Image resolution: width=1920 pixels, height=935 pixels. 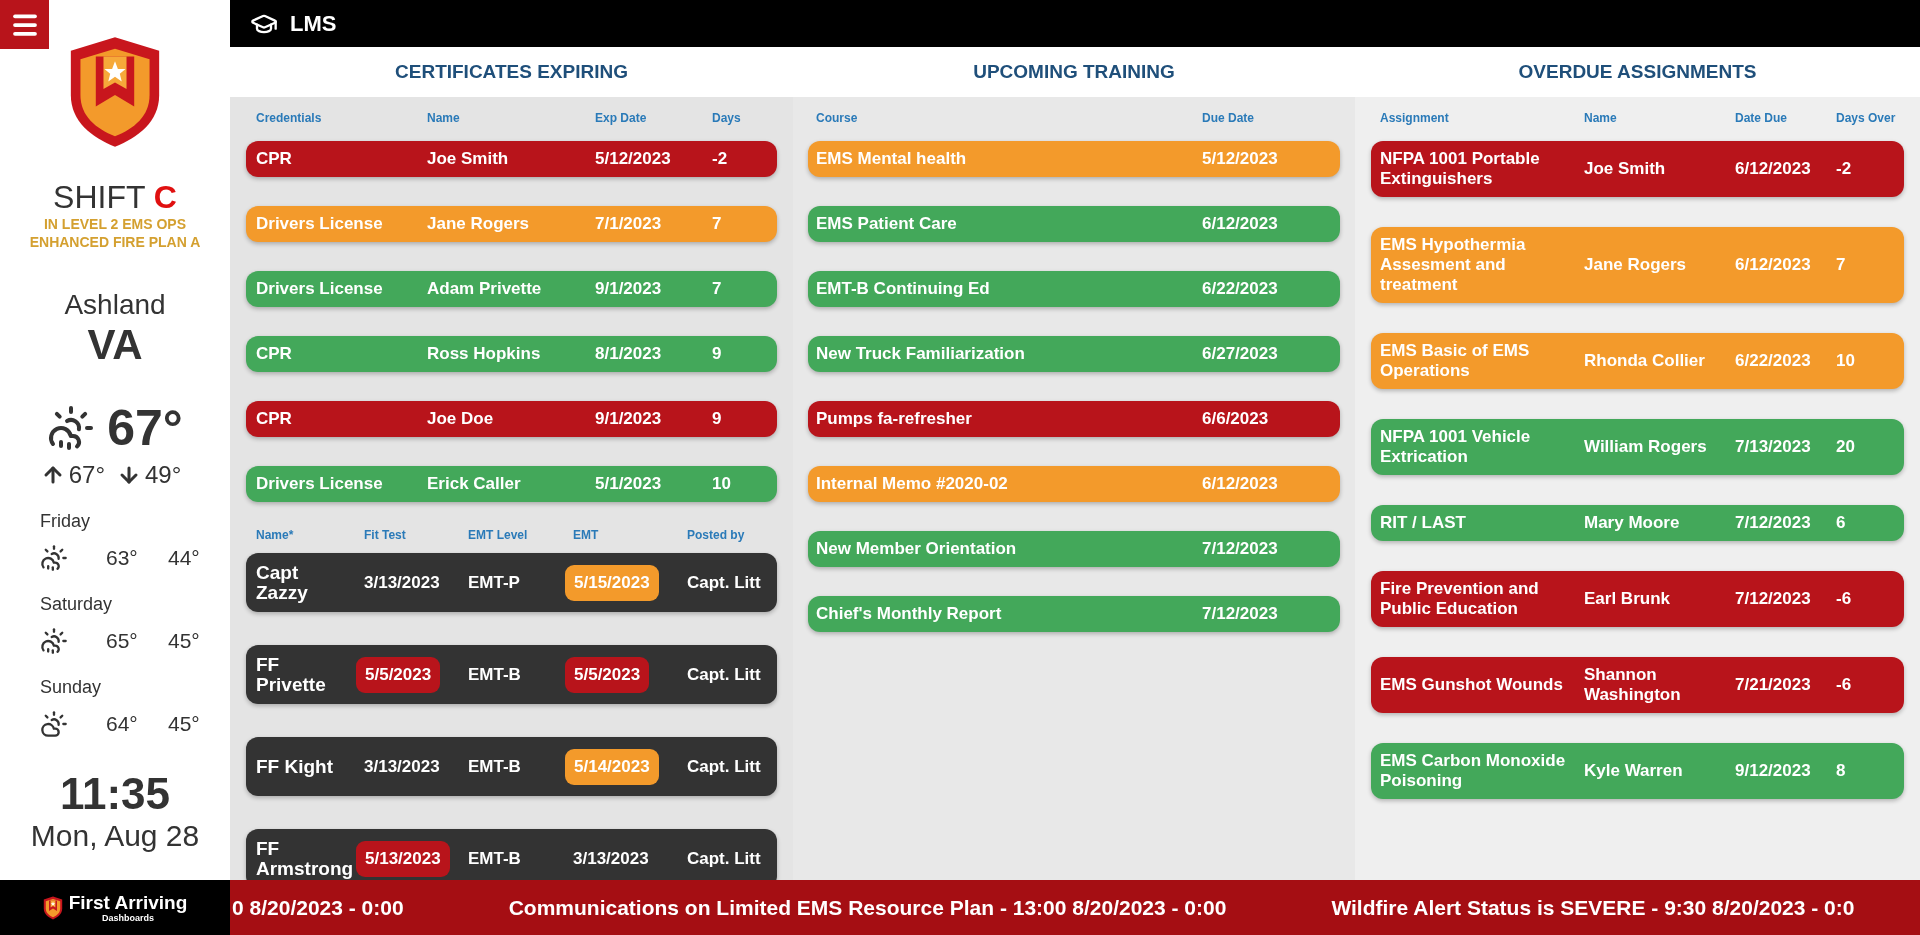 I want to click on forecast-day: Friday, so click(x=135, y=521).